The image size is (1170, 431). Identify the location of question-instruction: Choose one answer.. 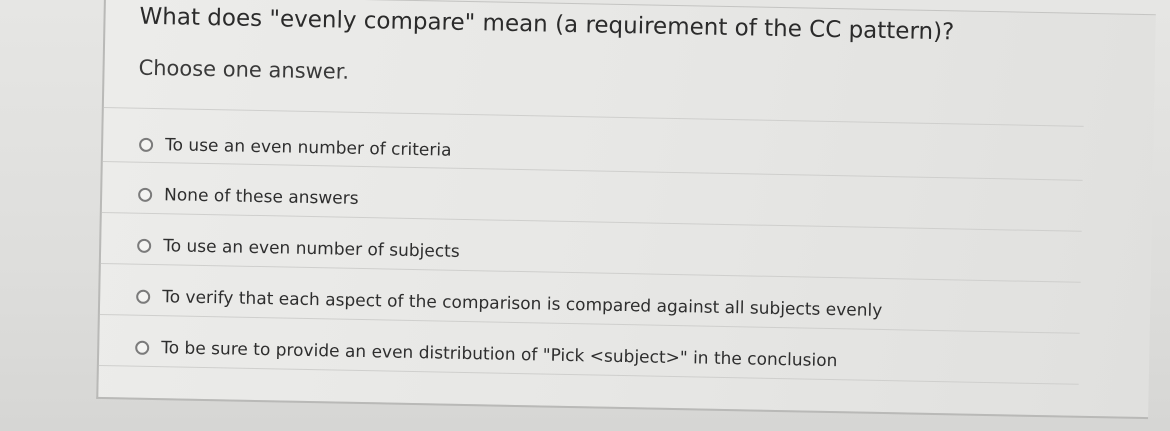
(244, 69).